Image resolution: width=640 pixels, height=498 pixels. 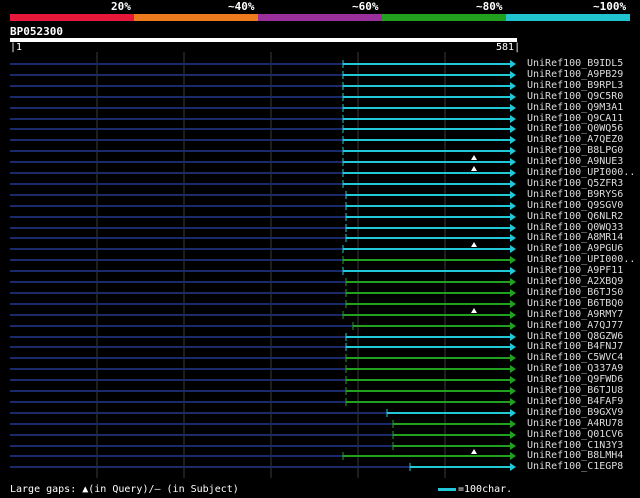 I want to click on gap-legend: Large gaps: ▲(in Query)/– (in Subject), so click(x=124, y=489).